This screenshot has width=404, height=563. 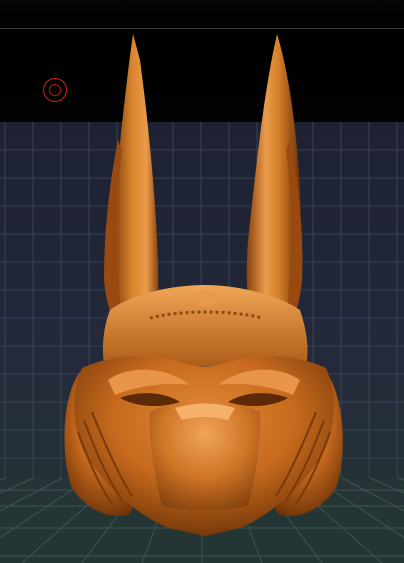 I want to click on brow-jewel, so click(x=206, y=298).